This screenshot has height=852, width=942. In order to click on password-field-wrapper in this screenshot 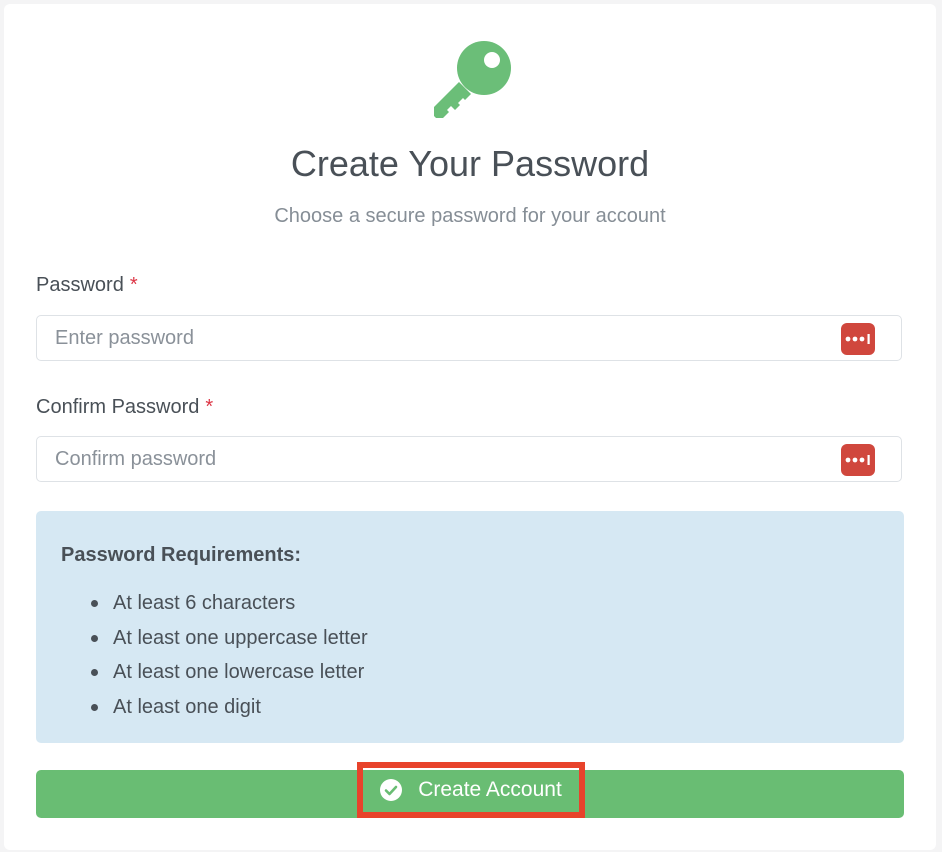, I will do `click(469, 338)`.